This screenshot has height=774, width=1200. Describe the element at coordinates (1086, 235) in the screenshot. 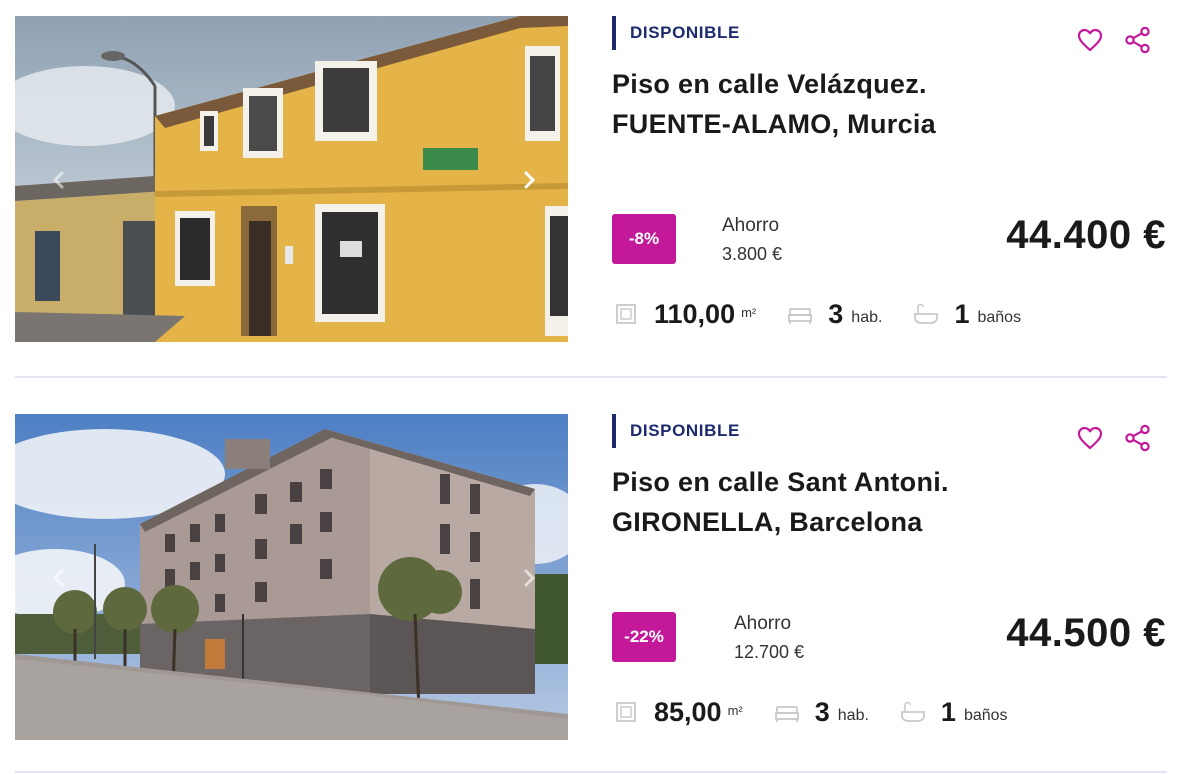

I see `price: 44.400 €` at that location.